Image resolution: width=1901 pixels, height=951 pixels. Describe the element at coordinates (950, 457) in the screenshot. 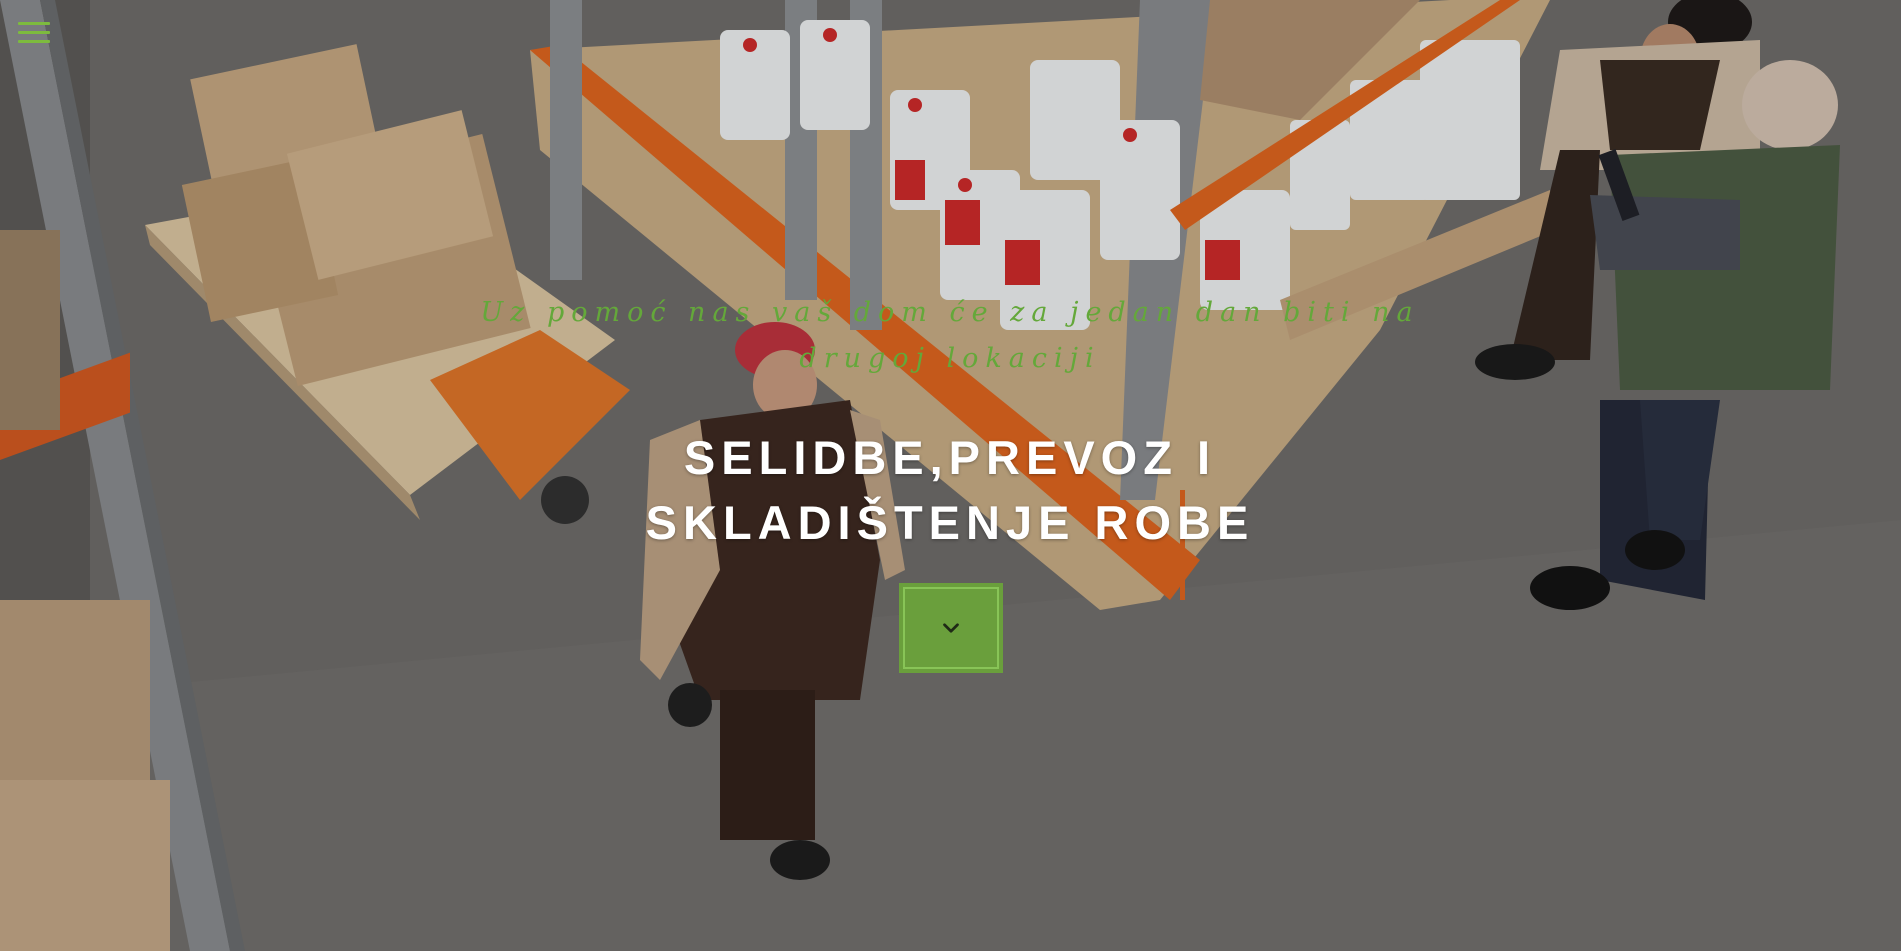

I see `hero-title-line-1: SELIDBE,PREVOZ I` at that location.